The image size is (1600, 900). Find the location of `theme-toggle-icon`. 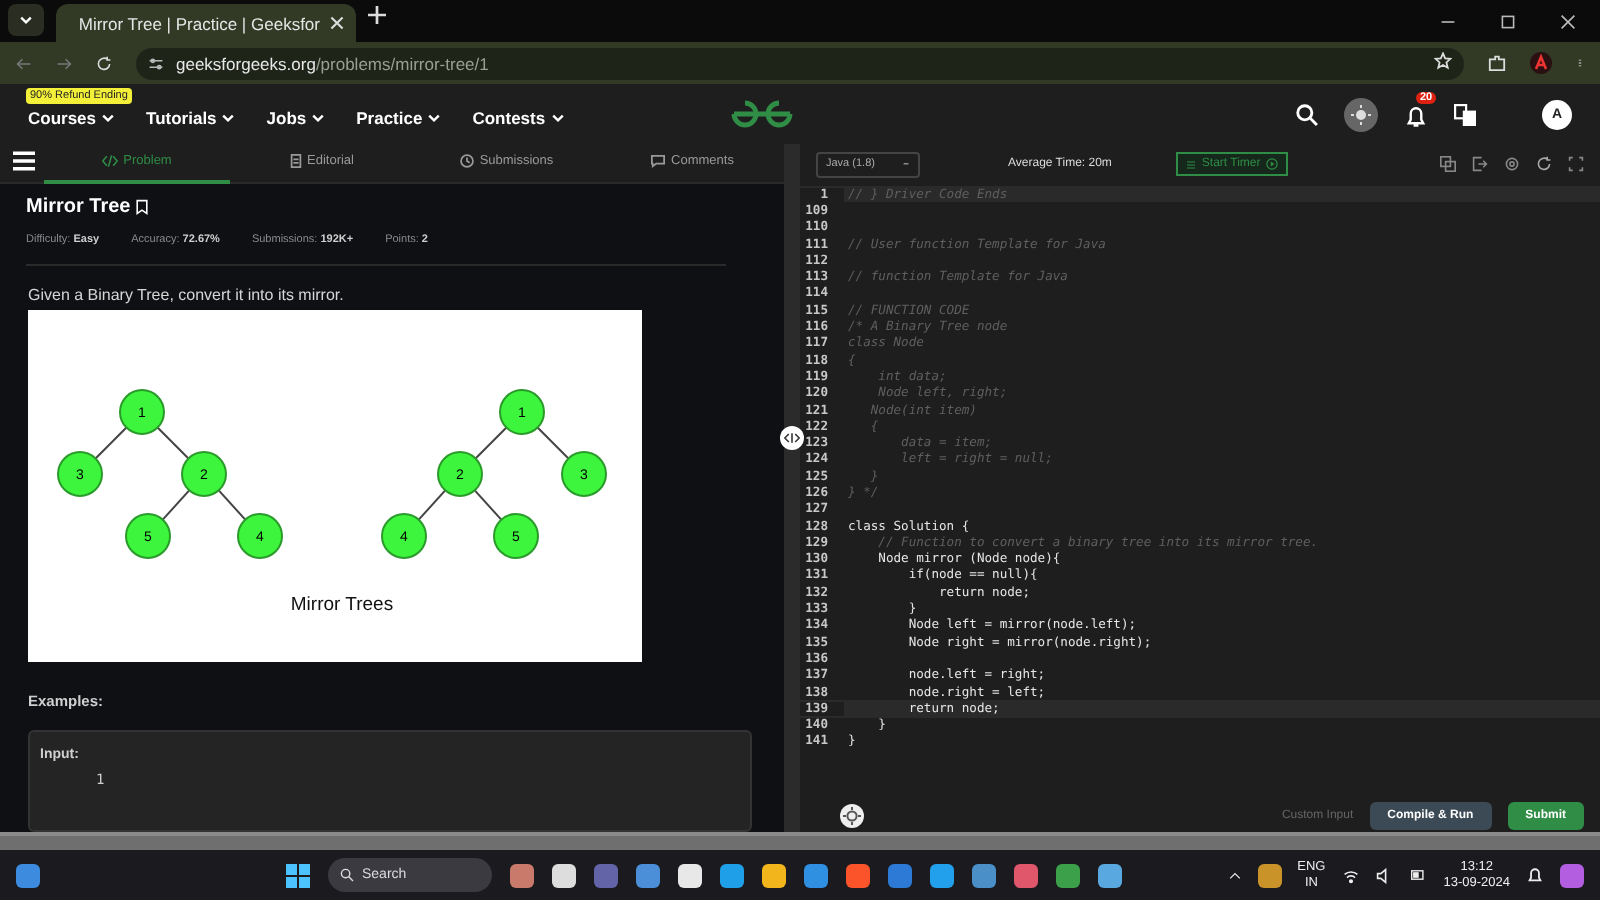

theme-toggle-icon is located at coordinates (1361, 114).